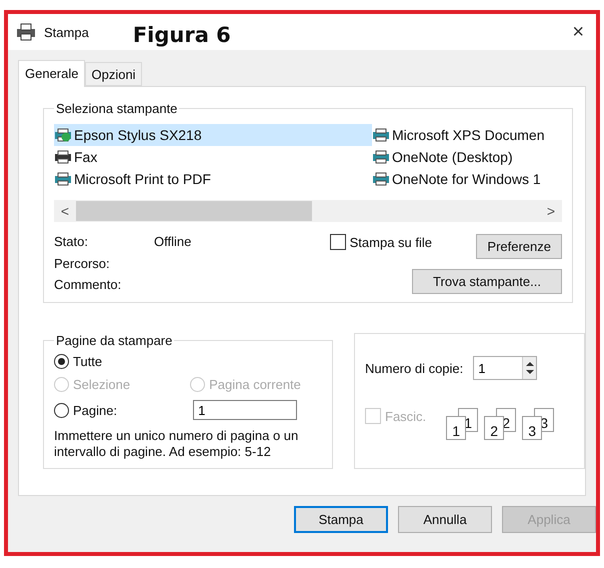 The height and width of the screenshot is (568, 604). What do you see at coordinates (65, 211) in the screenshot?
I see `scroll-left-button: <` at bounding box center [65, 211].